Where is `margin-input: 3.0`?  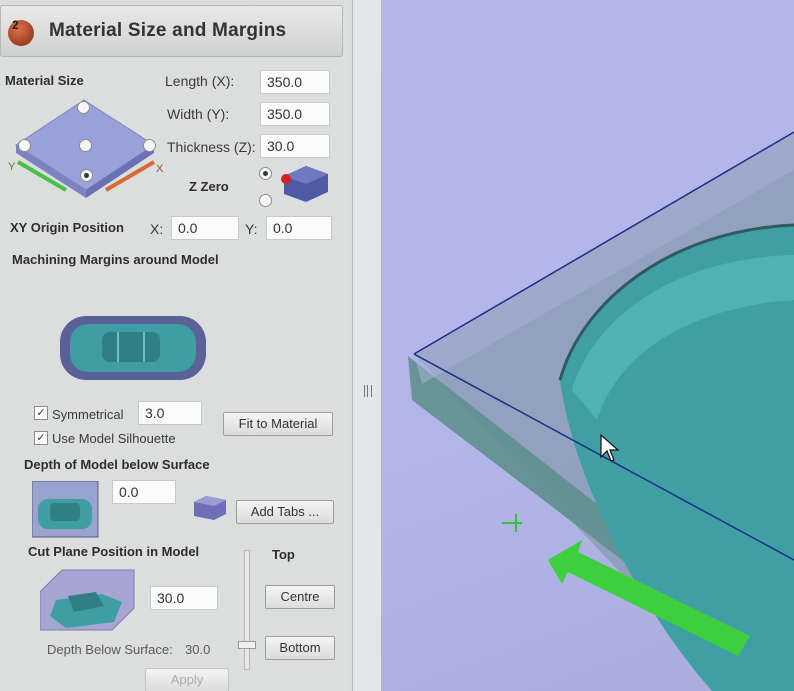
margin-input: 3.0 is located at coordinates (170, 413).